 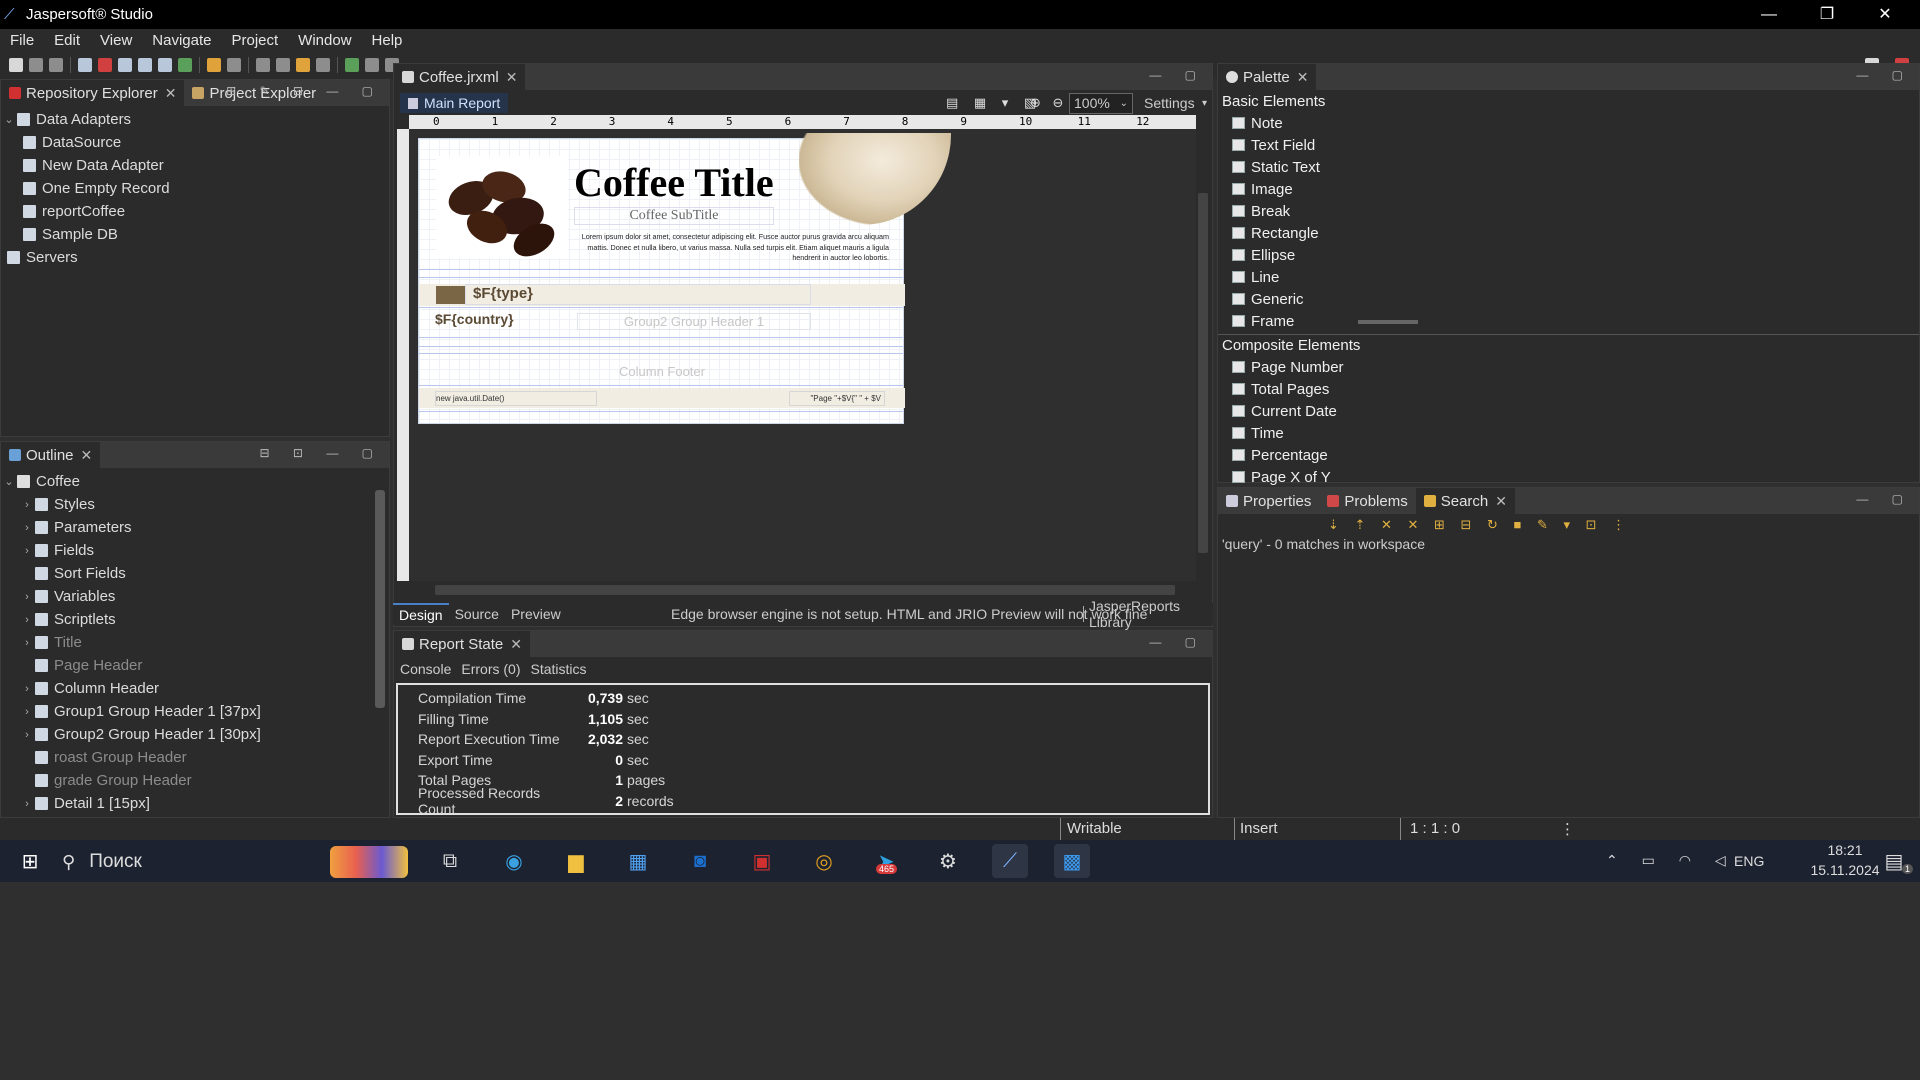 What do you see at coordinates (681, 183) in the screenshot?
I see `report-title: Coffee Title` at bounding box center [681, 183].